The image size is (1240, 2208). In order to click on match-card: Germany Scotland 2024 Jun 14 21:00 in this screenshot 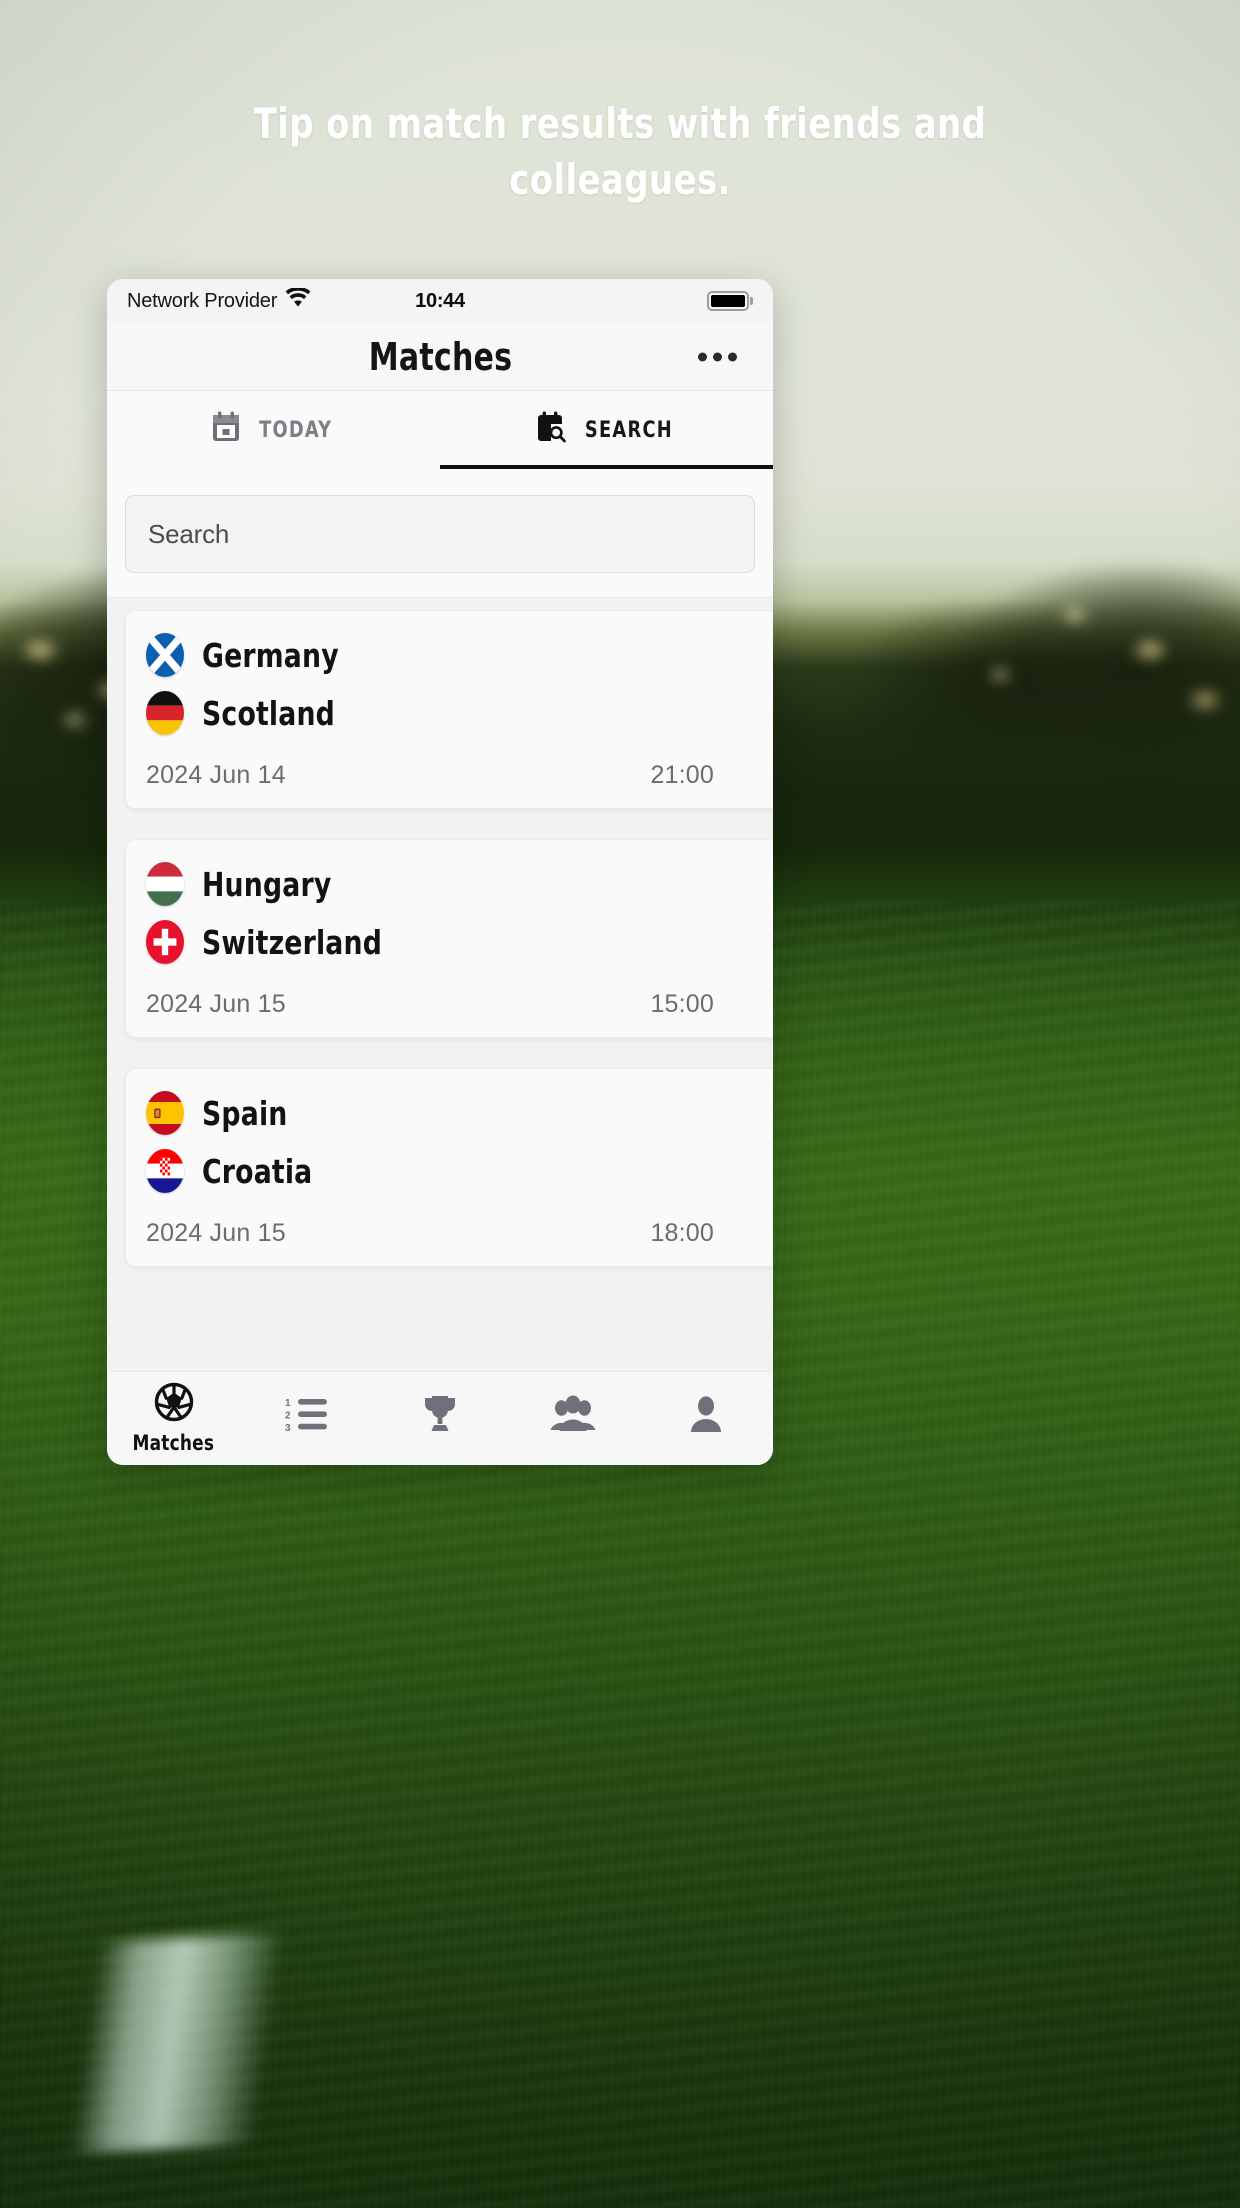, I will do `click(449, 709)`.